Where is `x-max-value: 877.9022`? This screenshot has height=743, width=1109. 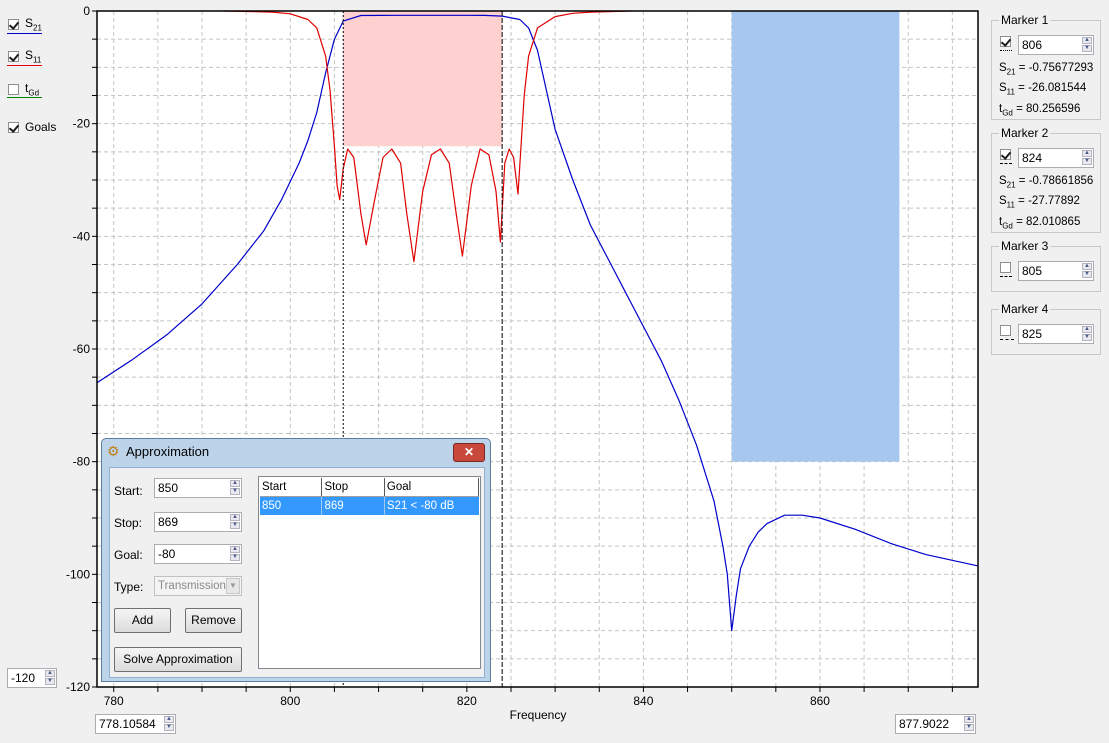
x-max-value: 877.9022 is located at coordinates (924, 724).